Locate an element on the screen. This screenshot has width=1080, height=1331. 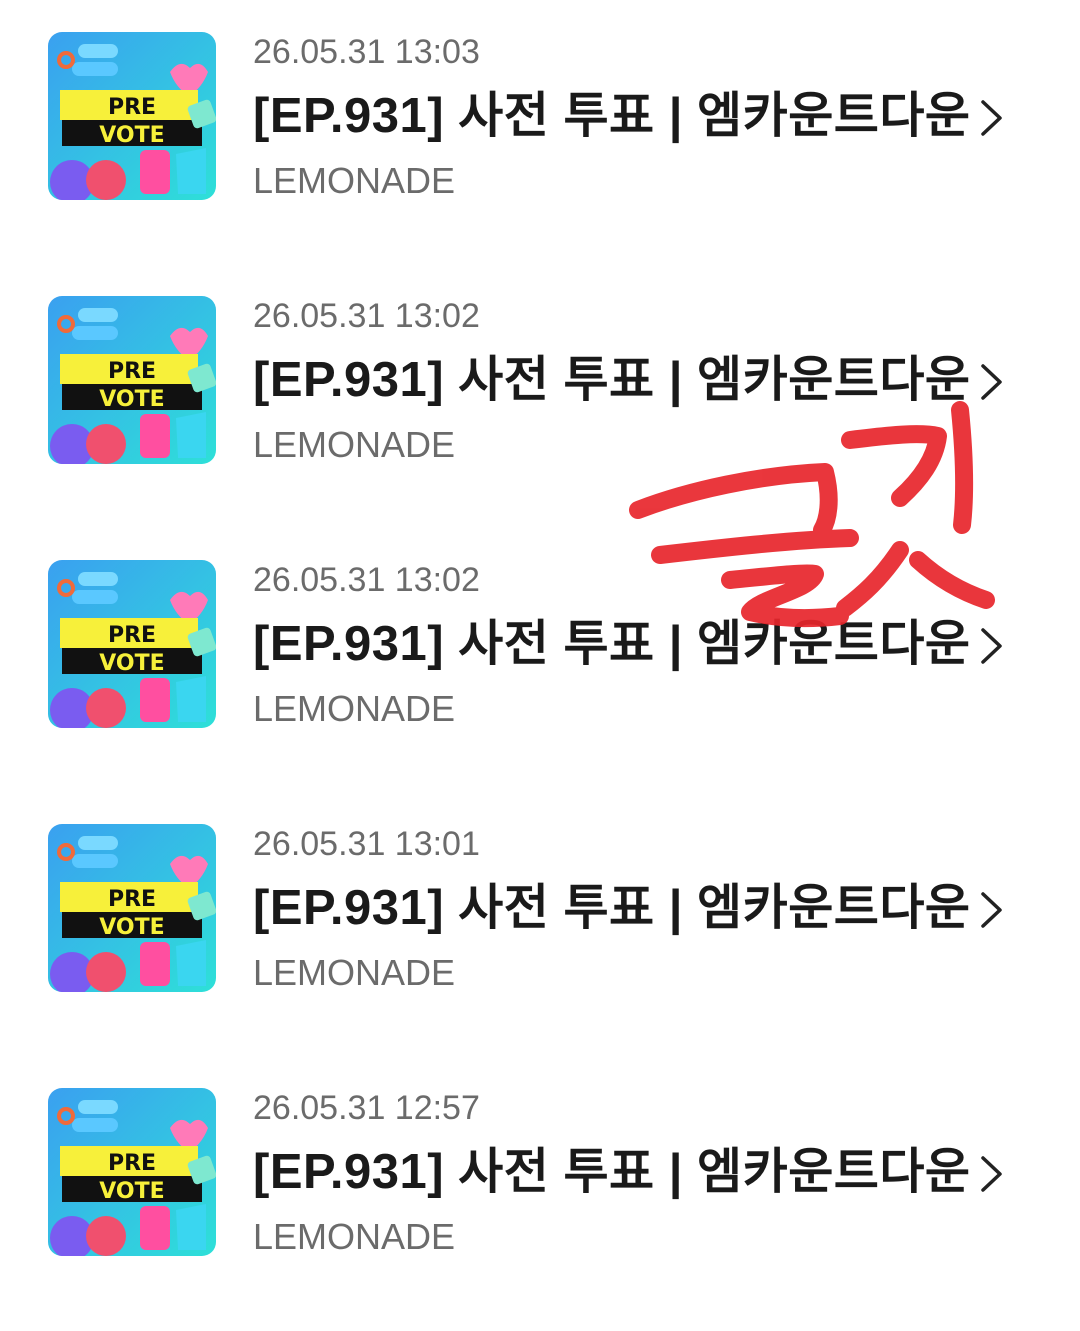
vote-date: 26.05.31 13:01 is located at coordinates (366, 844).